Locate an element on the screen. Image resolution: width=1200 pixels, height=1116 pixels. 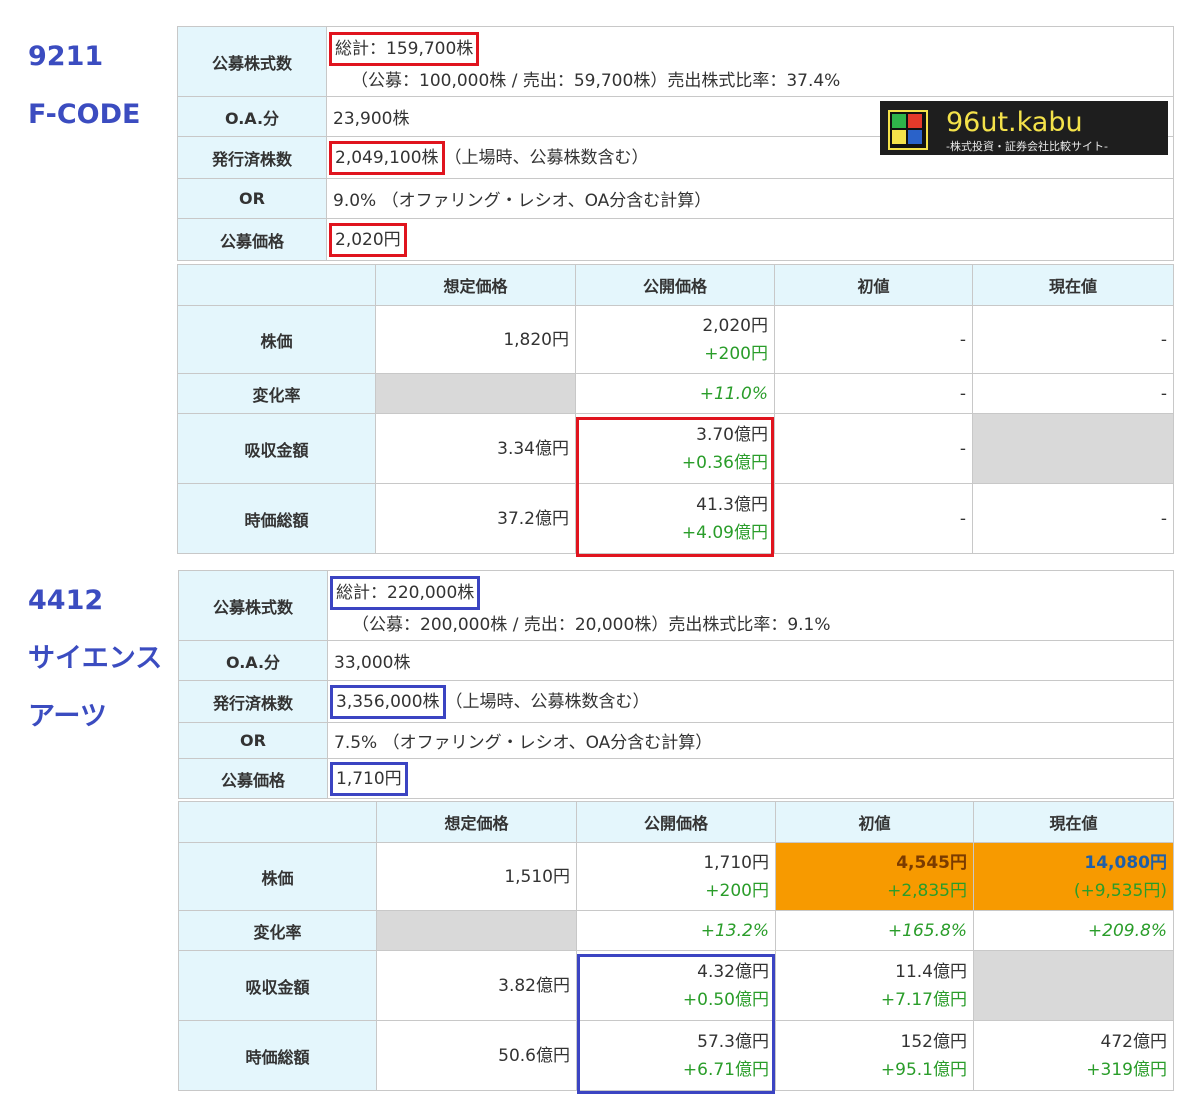
site-logo: 96ut.kabu -株式投資・証券会社比較サイト- is located at coordinates (1024, 128).